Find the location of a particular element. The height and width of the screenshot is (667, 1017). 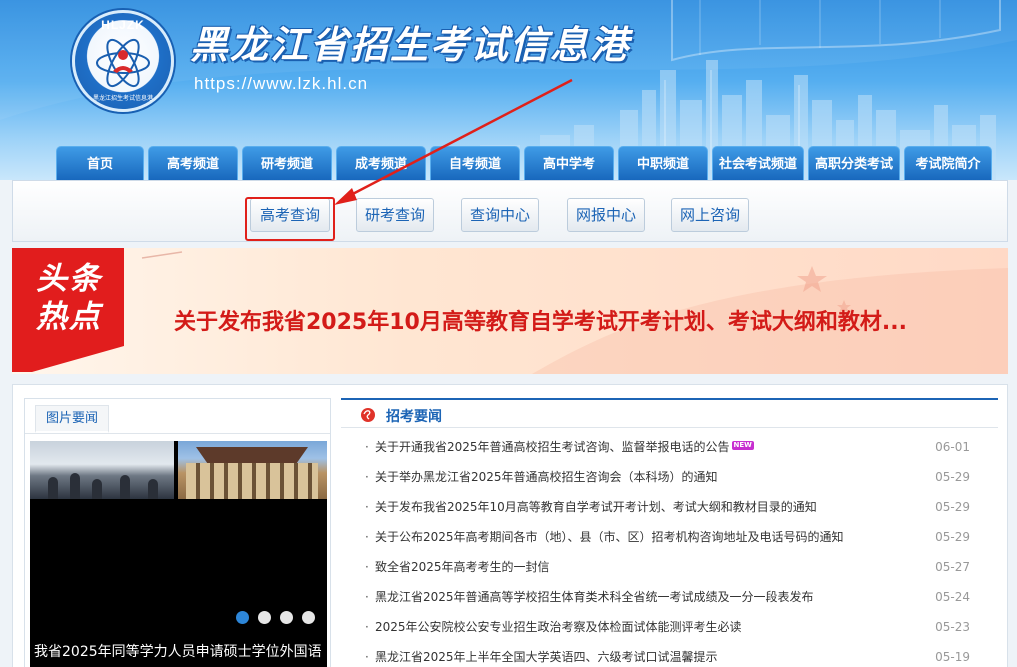

news-item-date: 06-01 is located at coordinates (952, 447).